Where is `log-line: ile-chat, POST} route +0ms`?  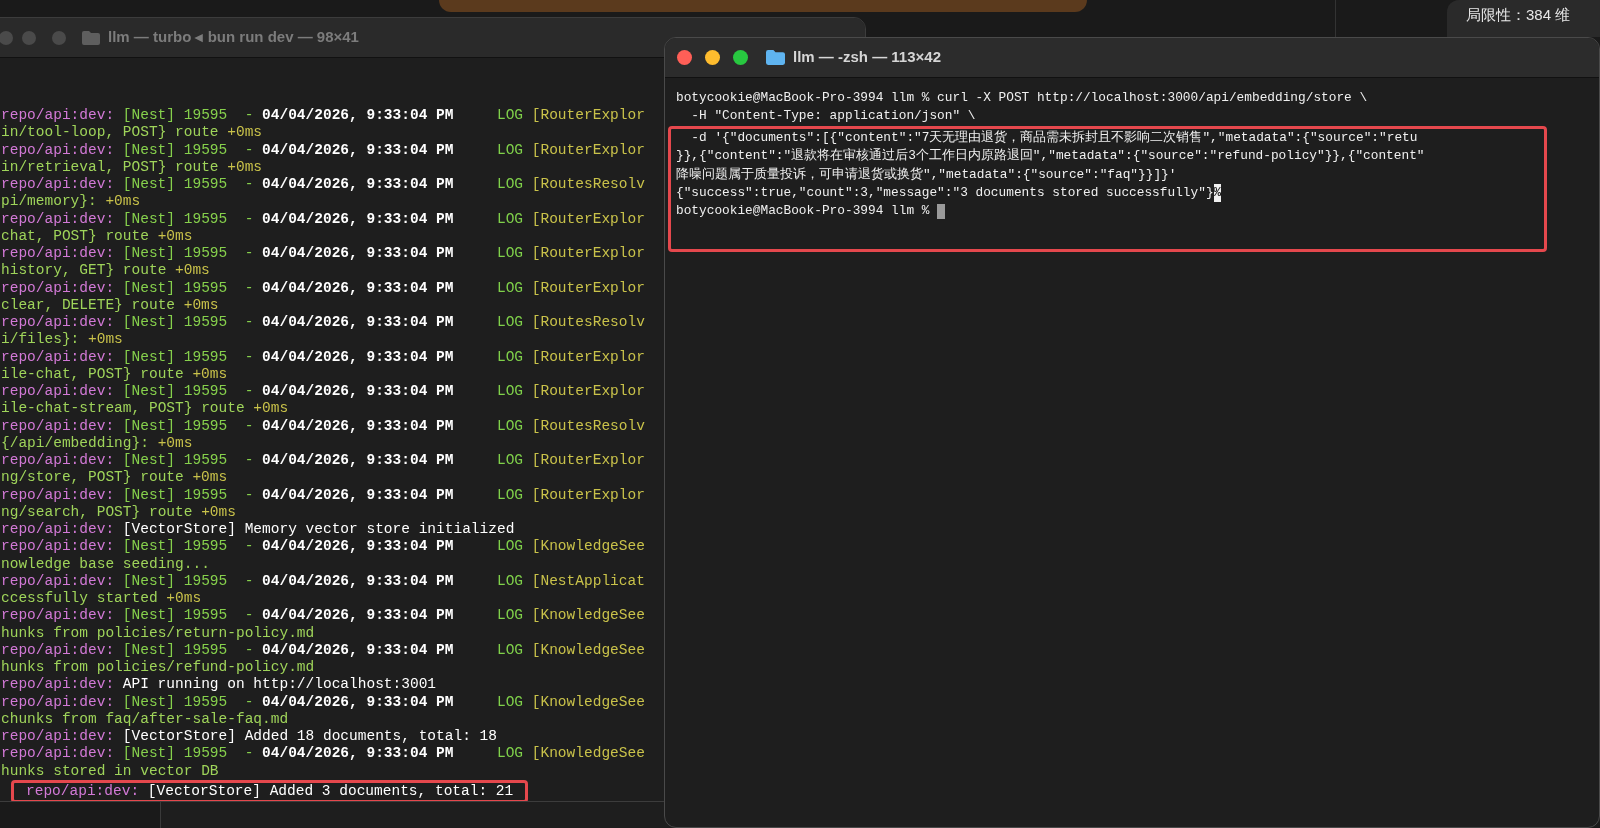
log-line: ile-chat, POST} route +0ms is located at coordinates (114, 374).